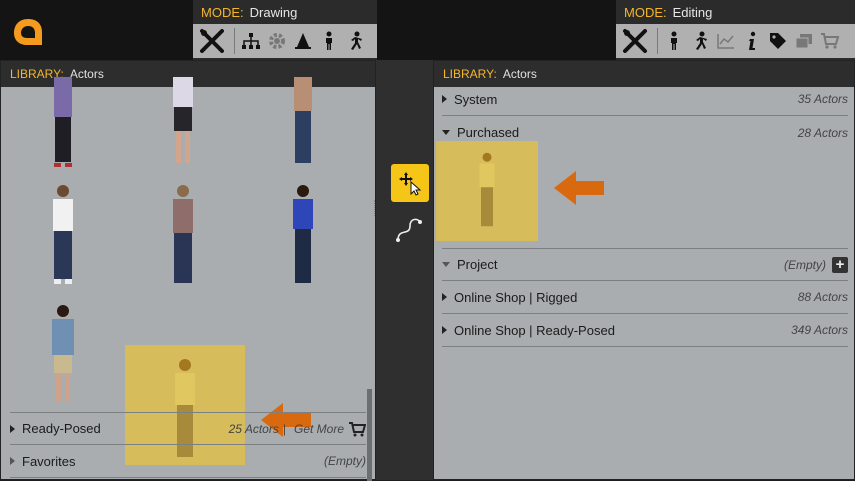 The height and width of the screenshot is (481, 855). What do you see at coordinates (410, 229) in the screenshot?
I see `curve-path-icon` at bounding box center [410, 229].